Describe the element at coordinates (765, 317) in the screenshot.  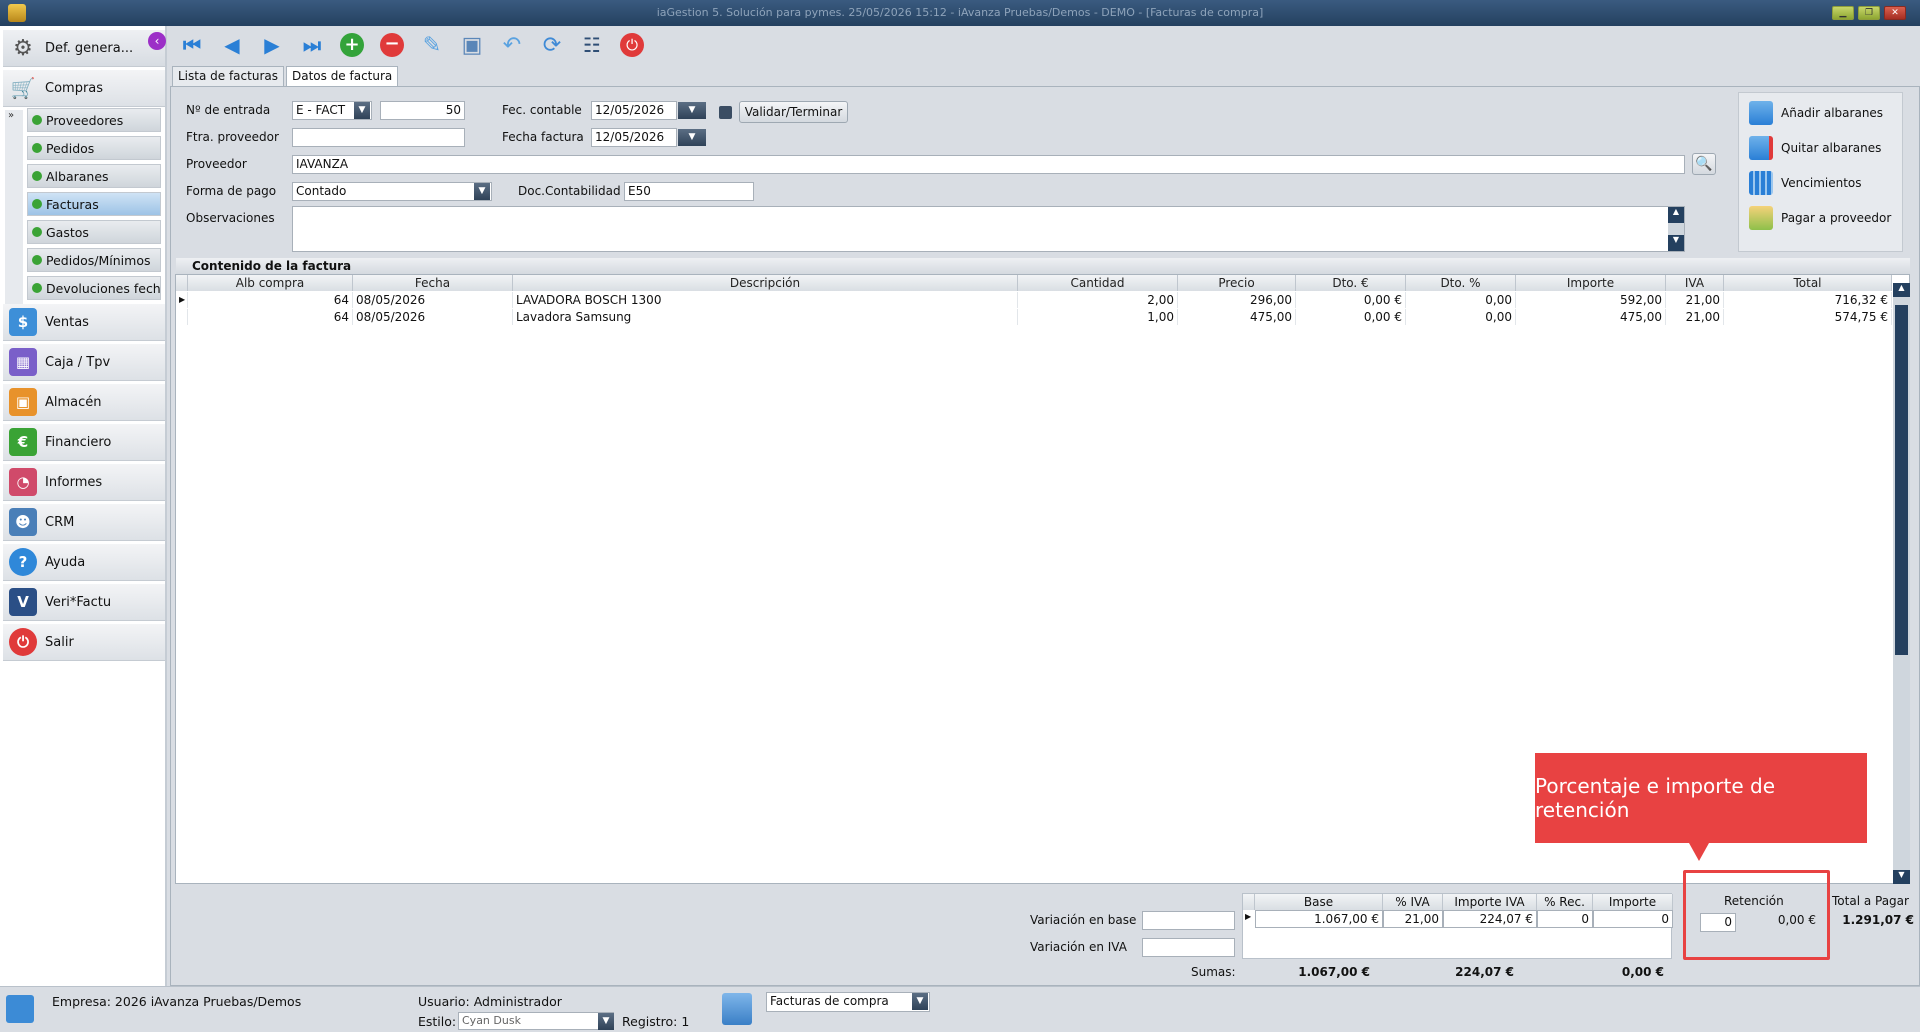
I see `cell: Lavadora Samsung` at that location.